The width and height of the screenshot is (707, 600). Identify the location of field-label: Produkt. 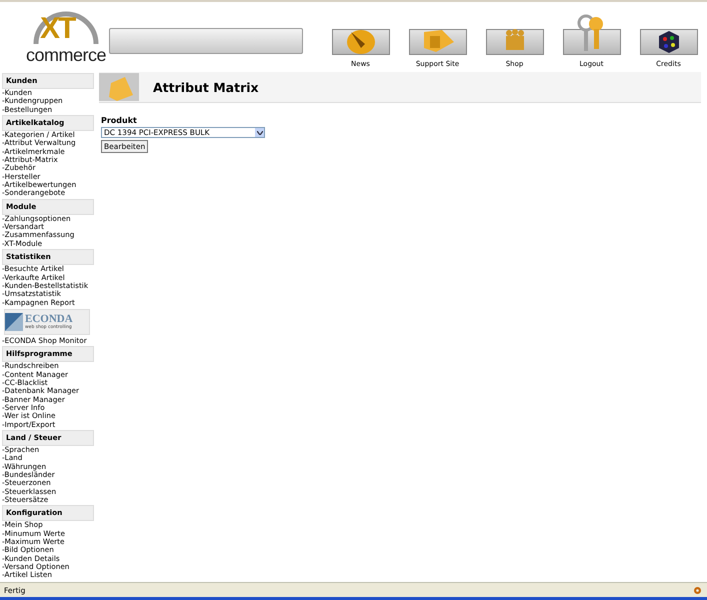
(119, 120).